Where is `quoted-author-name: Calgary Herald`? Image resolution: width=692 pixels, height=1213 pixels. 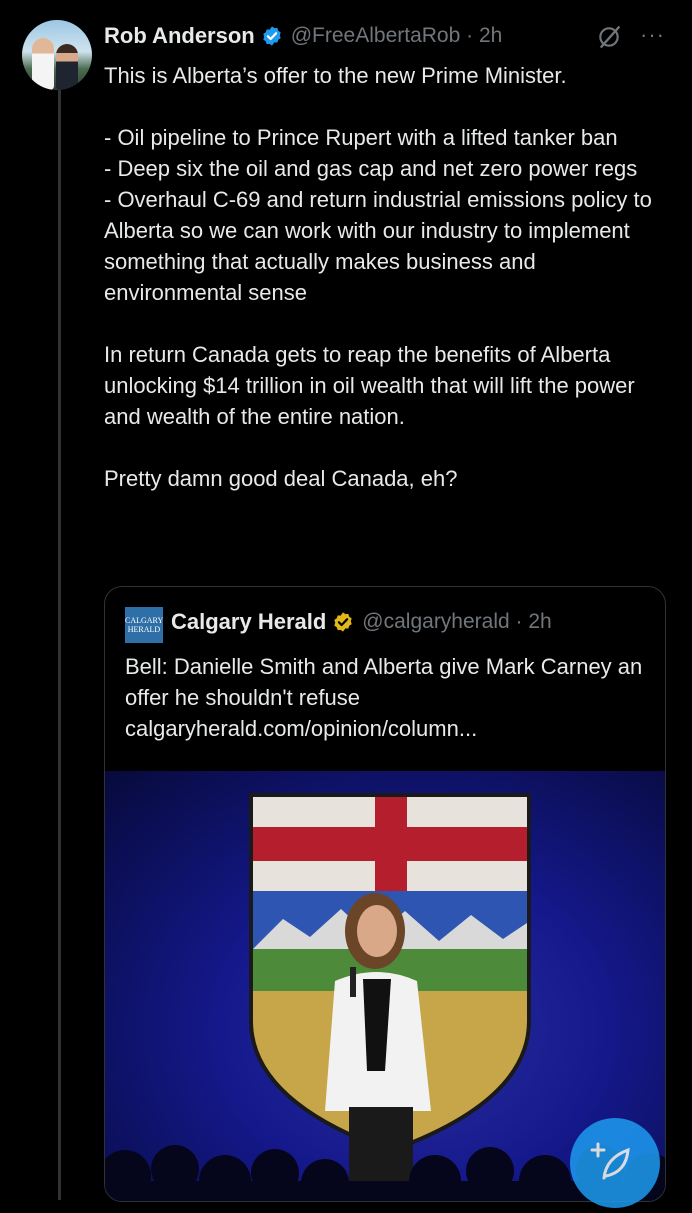 quoted-author-name: Calgary Herald is located at coordinates (248, 622).